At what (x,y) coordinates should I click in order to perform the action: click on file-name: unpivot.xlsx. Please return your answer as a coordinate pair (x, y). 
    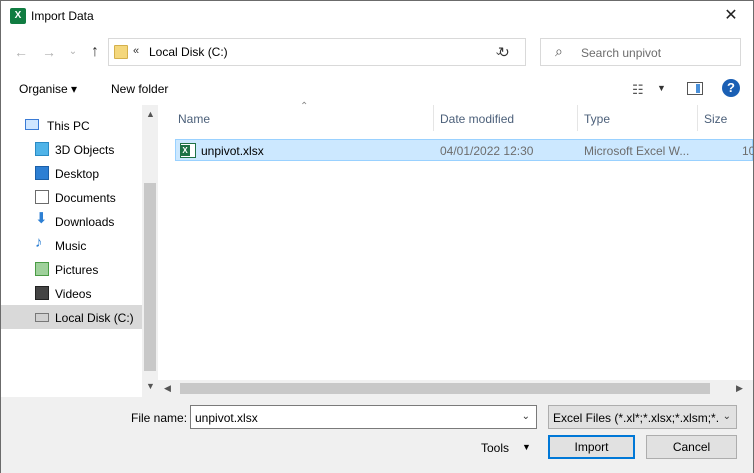
    Looking at the image, I should click on (232, 151).